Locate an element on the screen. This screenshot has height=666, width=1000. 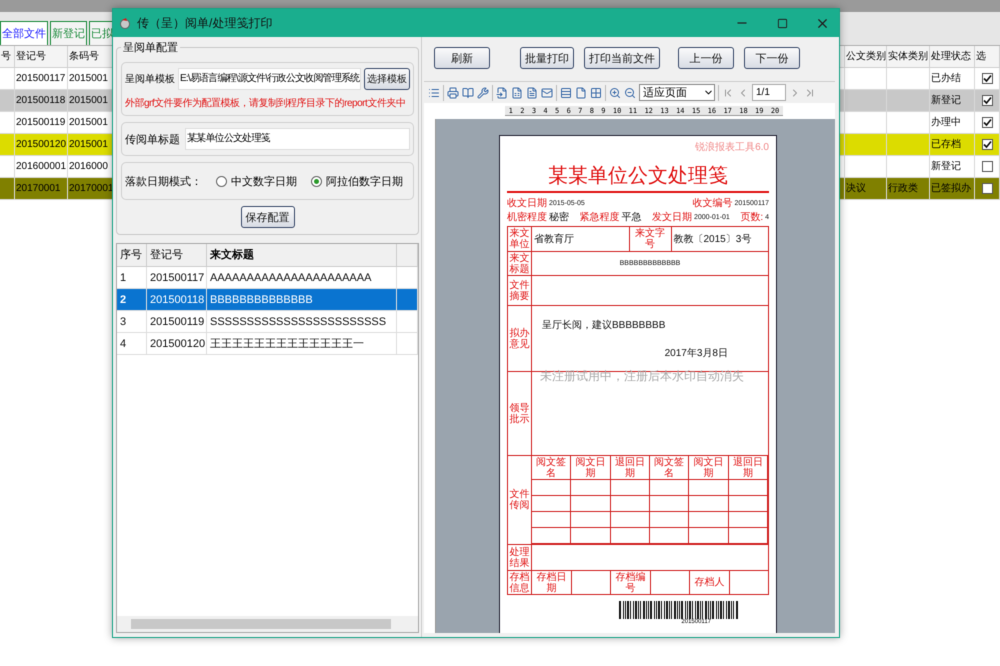
form-label: 存档信息 is located at coordinates (520, 582).